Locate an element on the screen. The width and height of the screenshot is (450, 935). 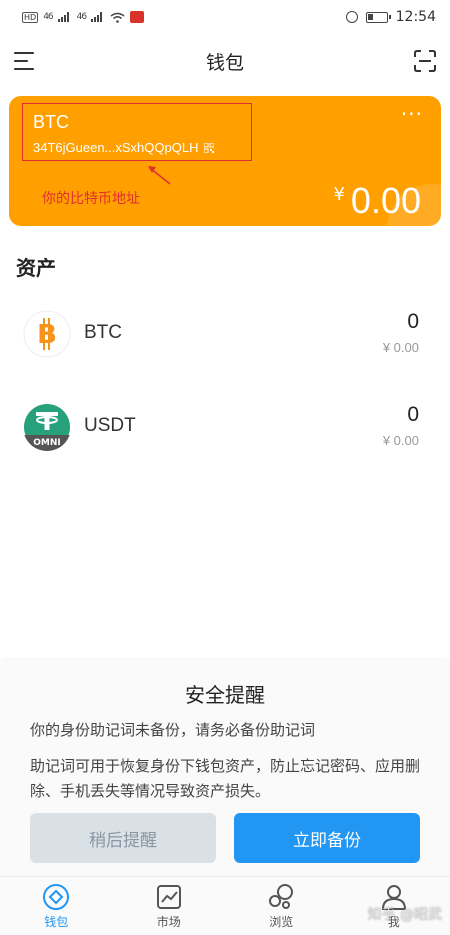
annotation-arrow-icon is located at coordinates (159, 175).